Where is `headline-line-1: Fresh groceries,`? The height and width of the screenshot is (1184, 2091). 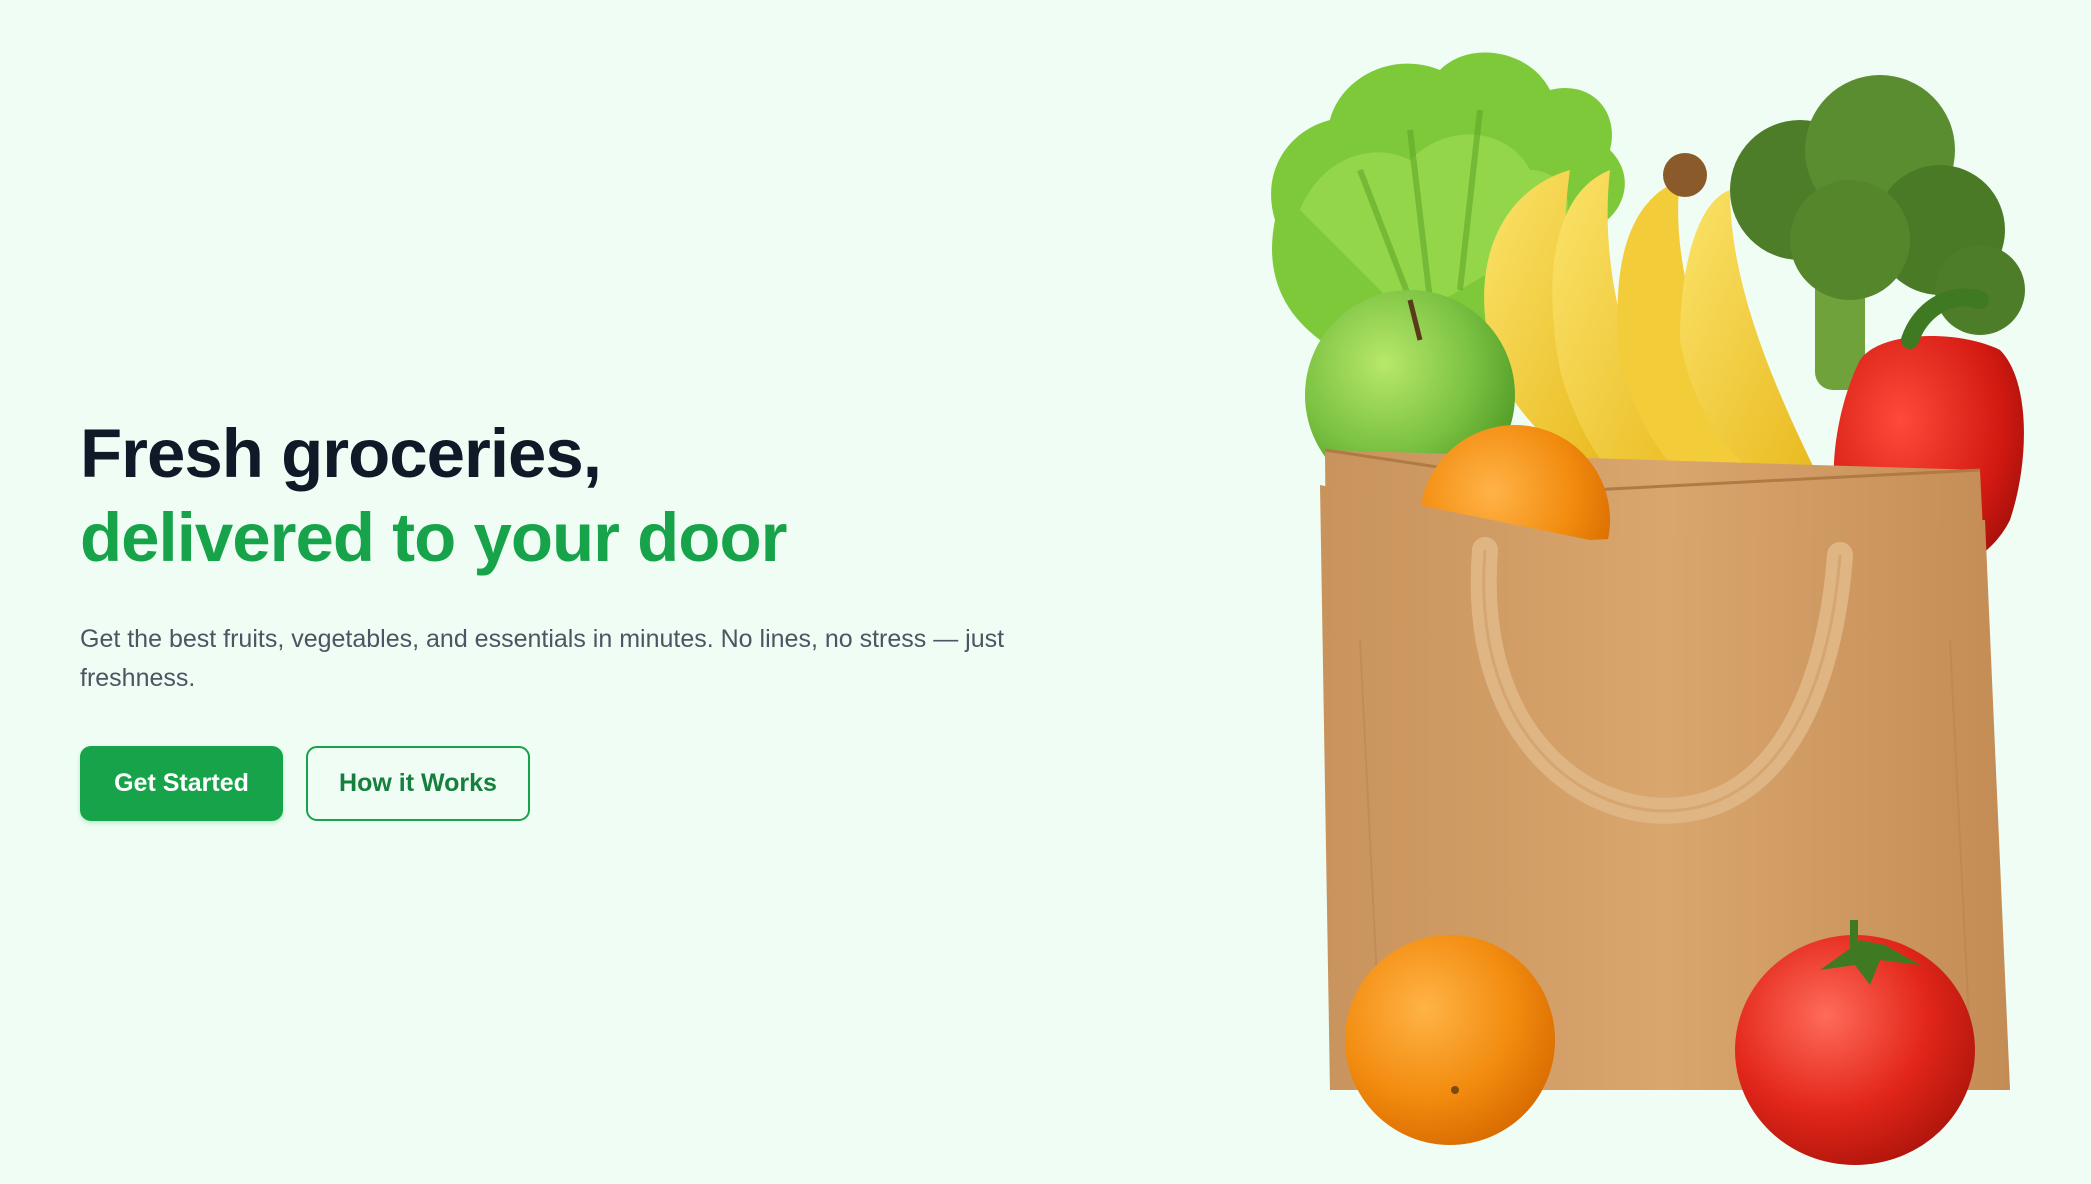
headline-line-1: Fresh groceries, is located at coordinates (341, 453).